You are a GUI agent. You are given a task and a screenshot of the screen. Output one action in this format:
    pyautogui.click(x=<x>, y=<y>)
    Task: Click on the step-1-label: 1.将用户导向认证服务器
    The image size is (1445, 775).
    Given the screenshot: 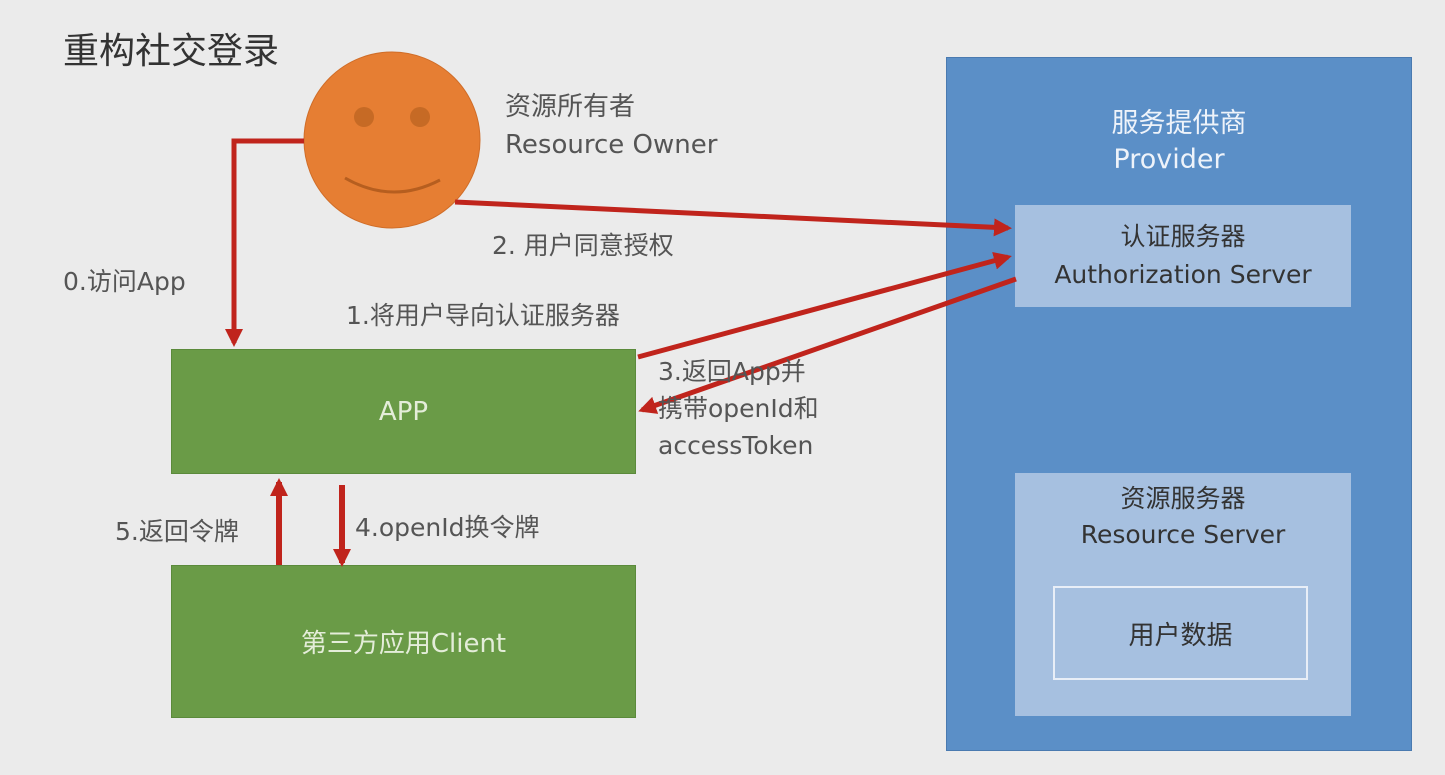 What is the action you would take?
    pyautogui.click(x=483, y=315)
    